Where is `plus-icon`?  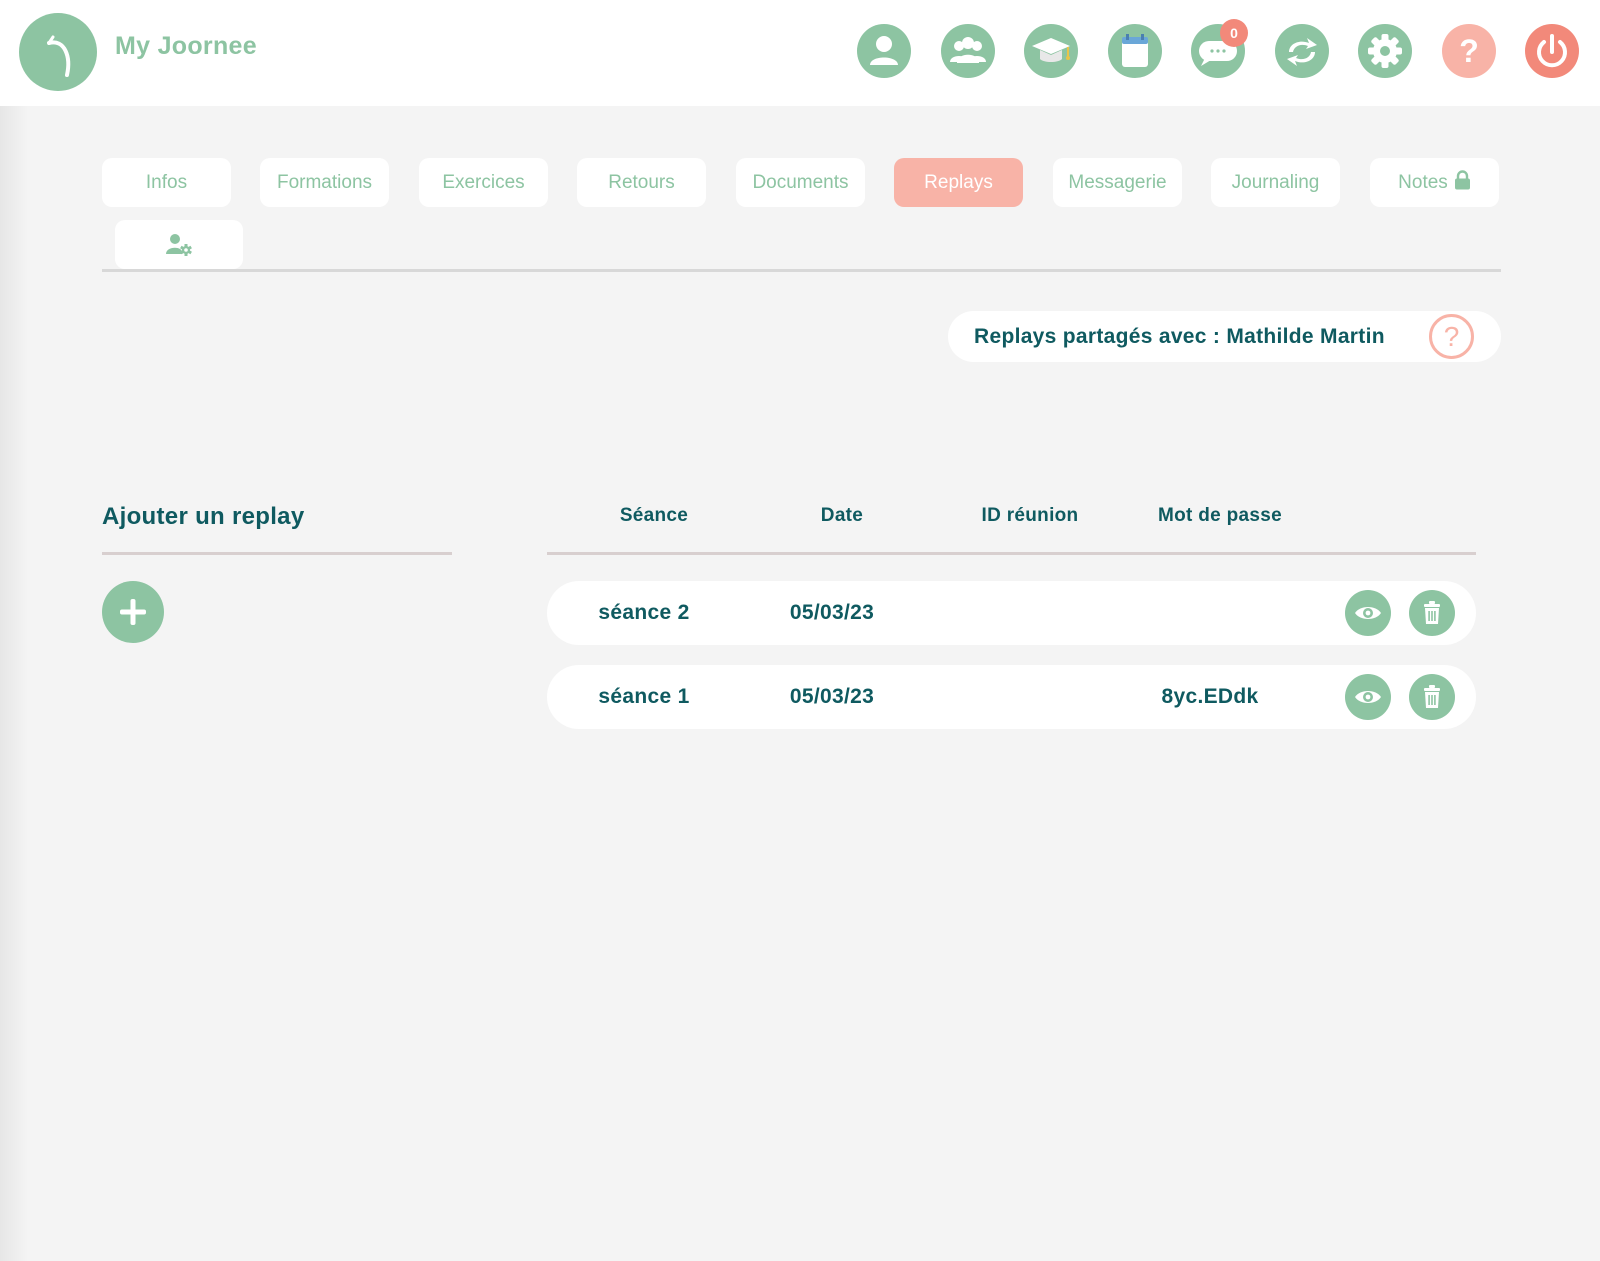 plus-icon is located at coordinates (133, 612).